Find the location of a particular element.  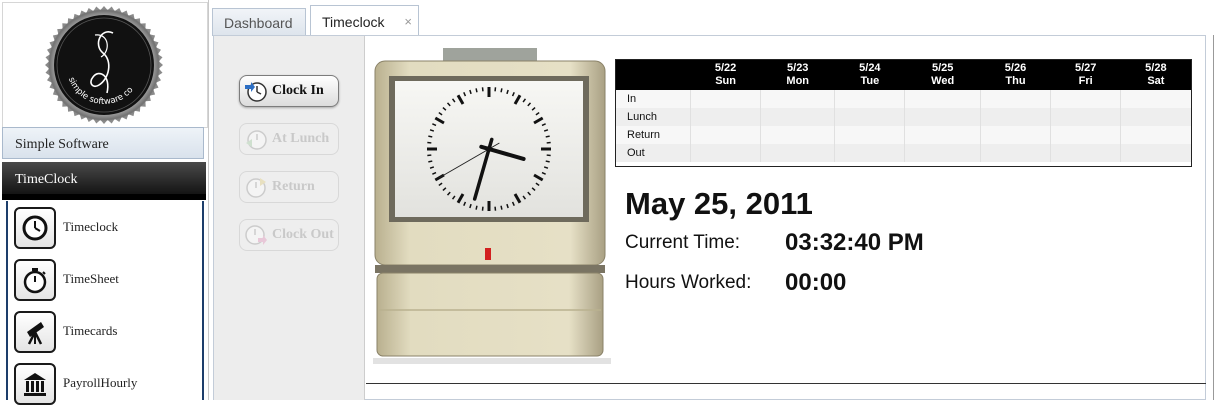

clock-out-button: Clock Out is located at coordinates (289, 235).